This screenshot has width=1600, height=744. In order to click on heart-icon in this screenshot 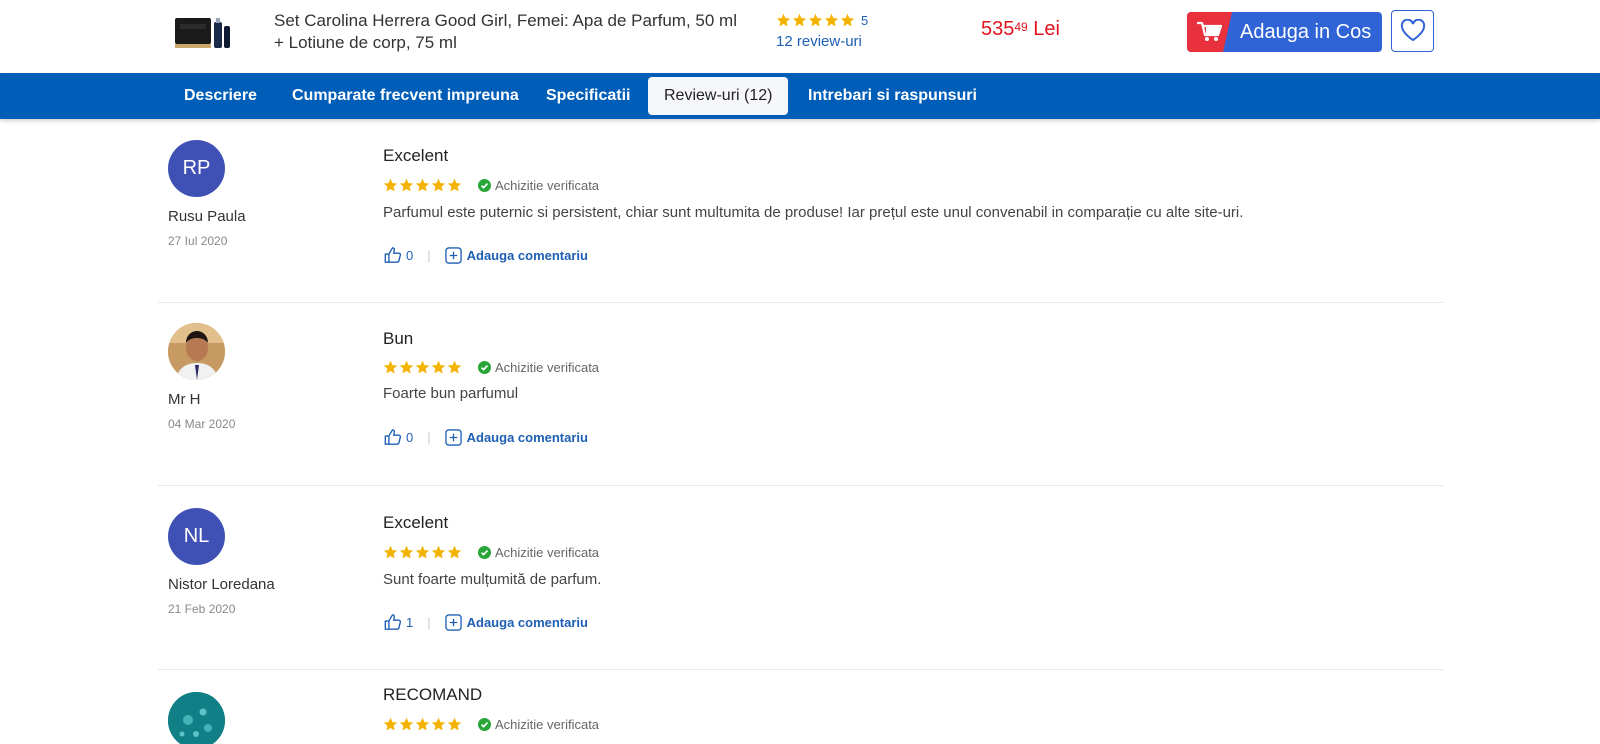, I will do `click(1412, 30)`.